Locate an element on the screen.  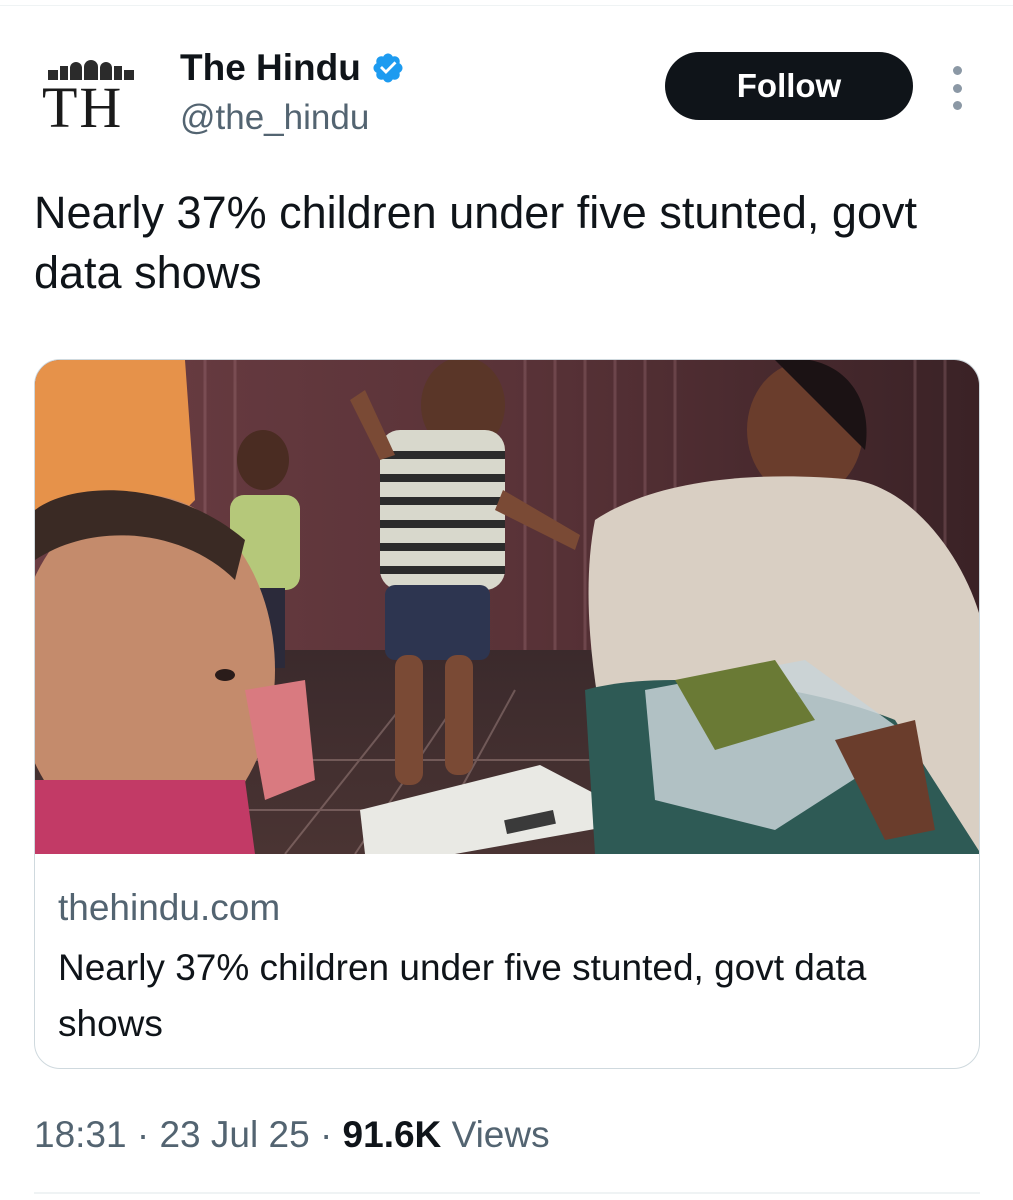
avatar: TH is located at coordinates (92, 108).